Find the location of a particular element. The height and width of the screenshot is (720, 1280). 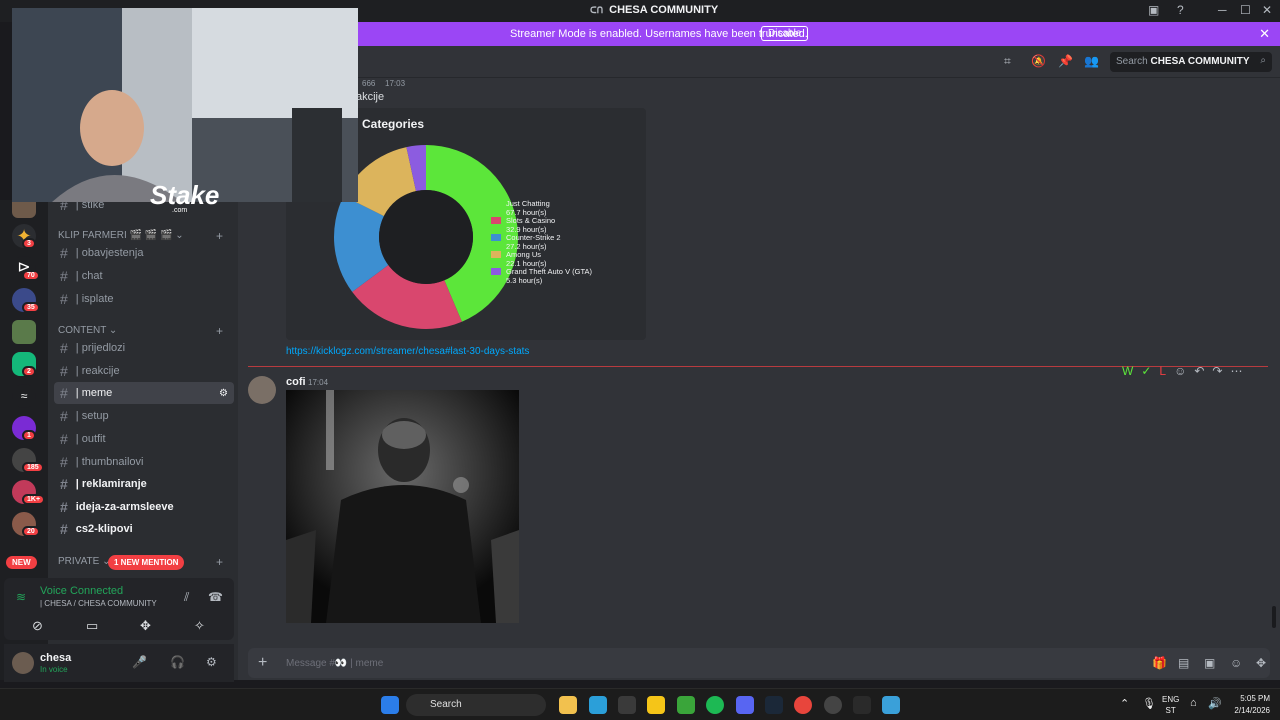

network-icon: ⌂ is located at coordinates (1193, 703).